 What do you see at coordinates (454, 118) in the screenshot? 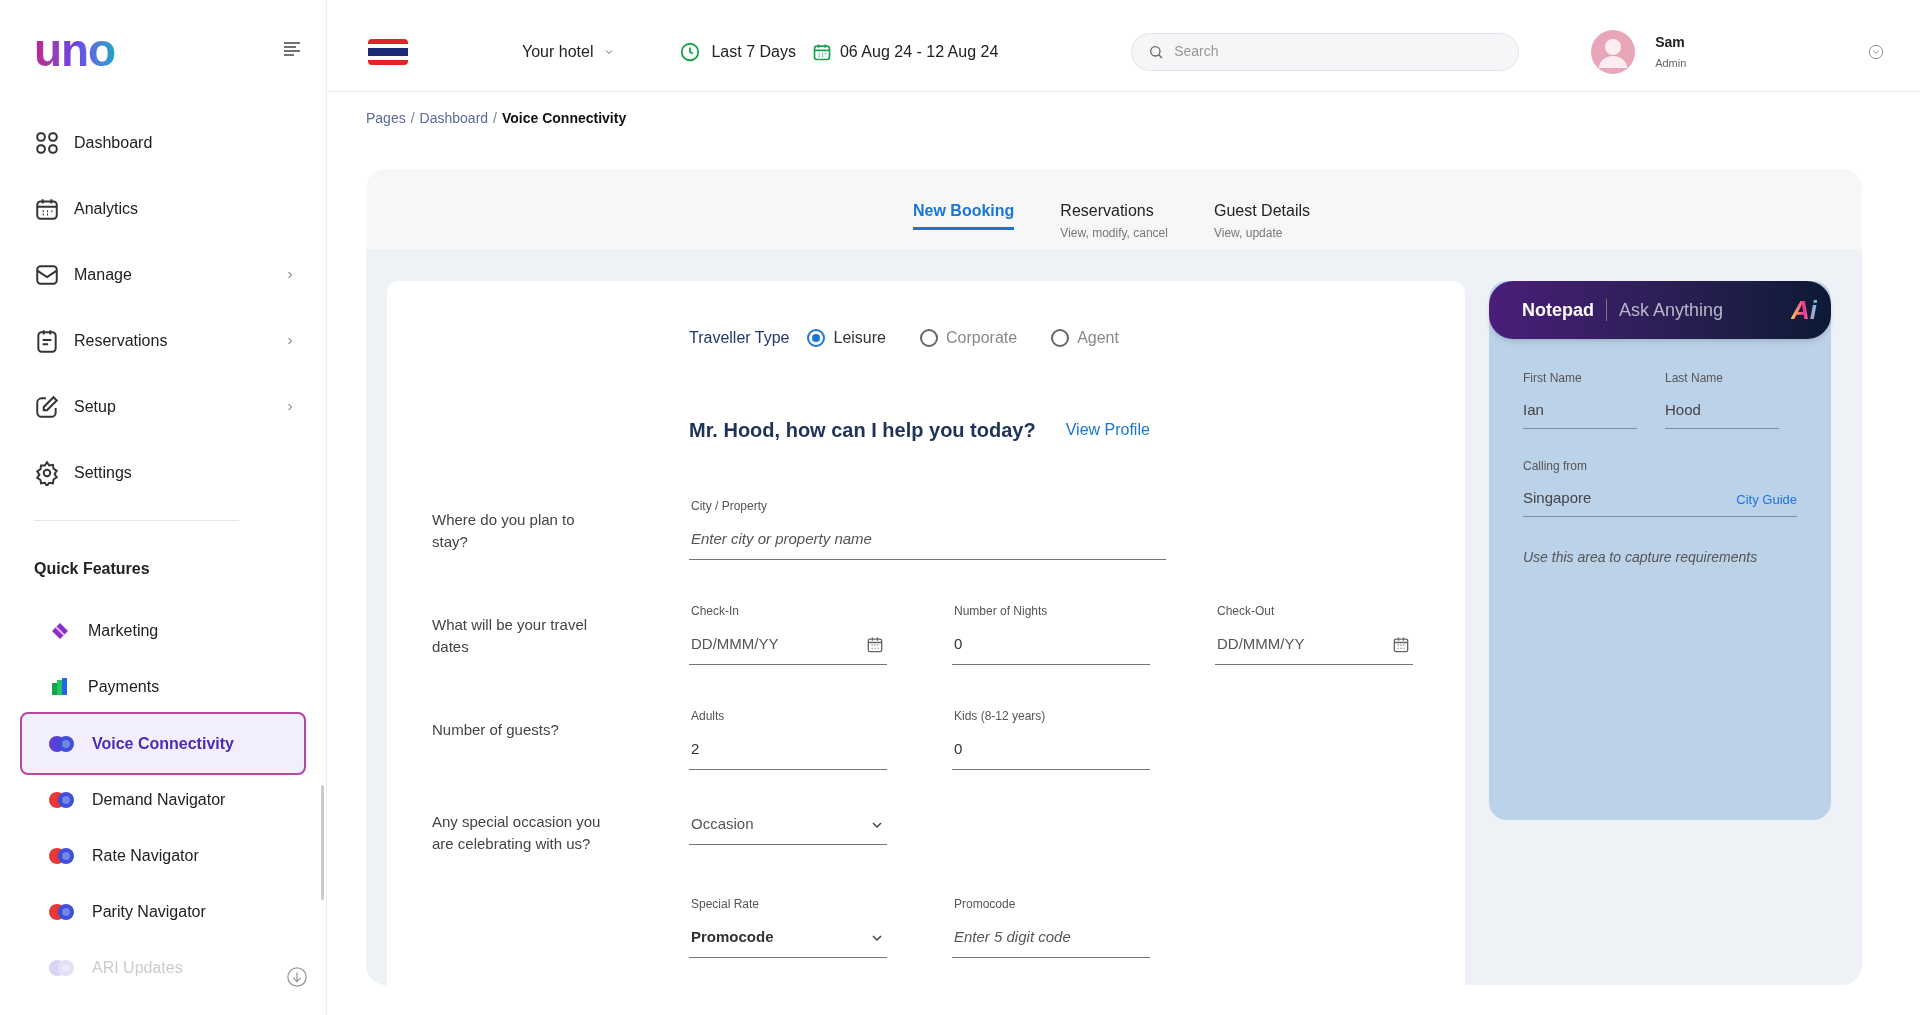
I see `breadcrumb-link: Dashboard` at bounding box center [454, 118].